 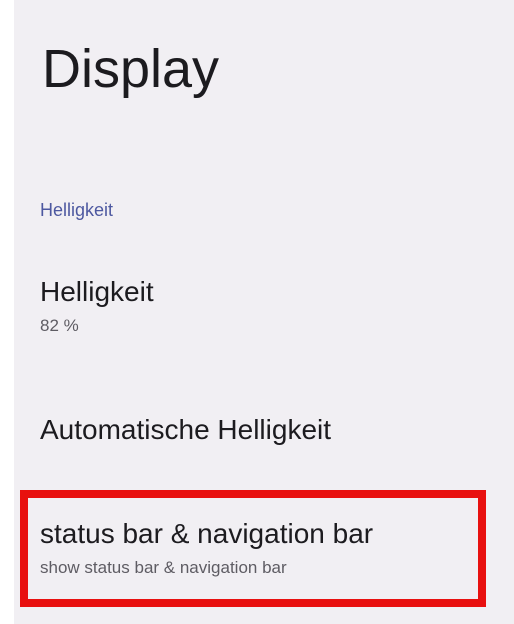 What do you see at coordinates (97, 291) in the screenshot?
I see `brightness-title: Helligkeit` at bounding box center [97, 291].